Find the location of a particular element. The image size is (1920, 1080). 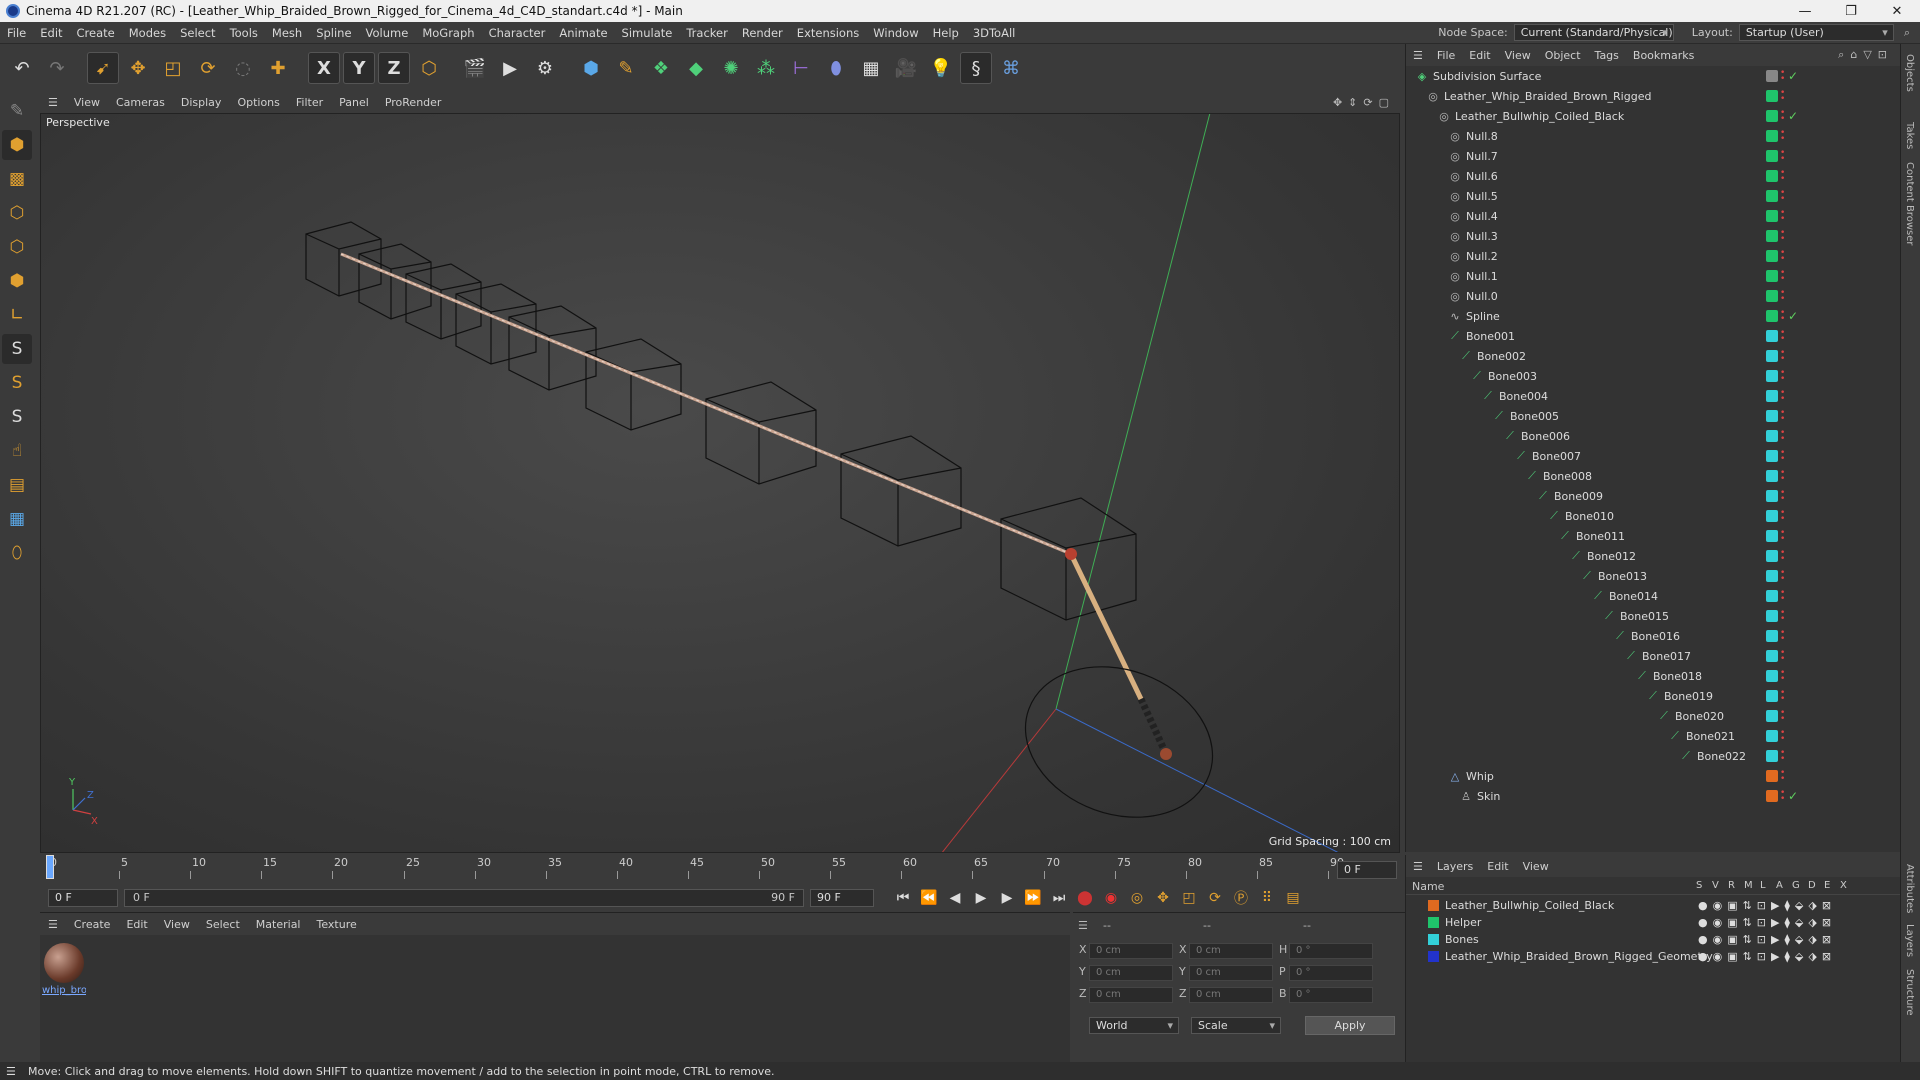

polygons-mode-icon: ⬢ is located at coordinates (17, 281).